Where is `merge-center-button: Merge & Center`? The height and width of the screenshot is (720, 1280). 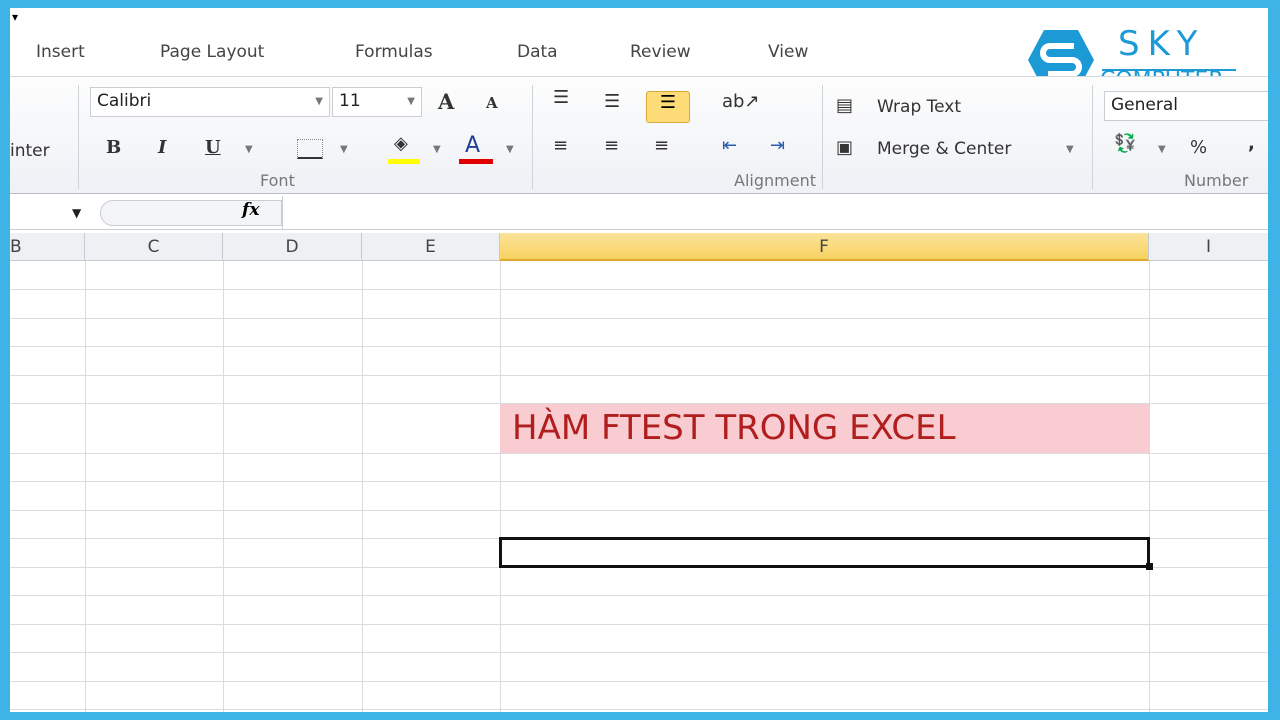 merge-center-button: Merge & Center is located at coordinates (944, 149).